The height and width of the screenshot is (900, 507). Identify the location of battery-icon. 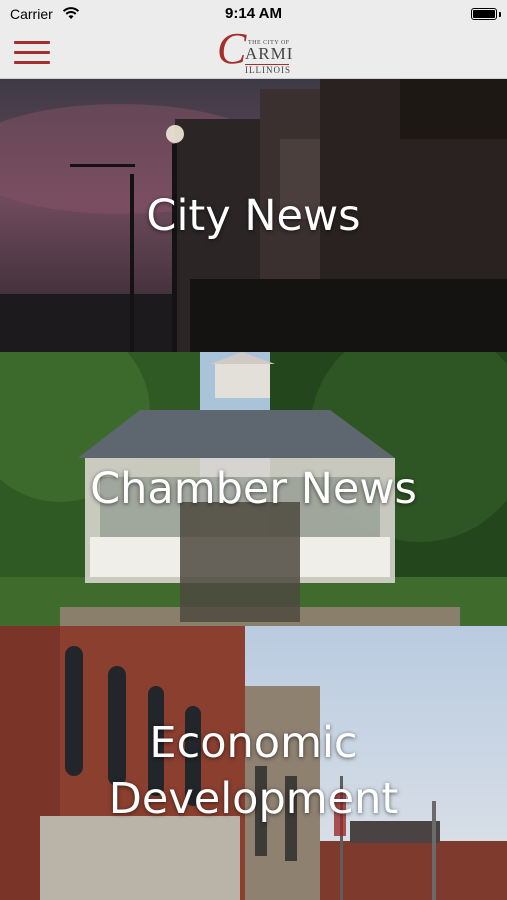
(484, 14).